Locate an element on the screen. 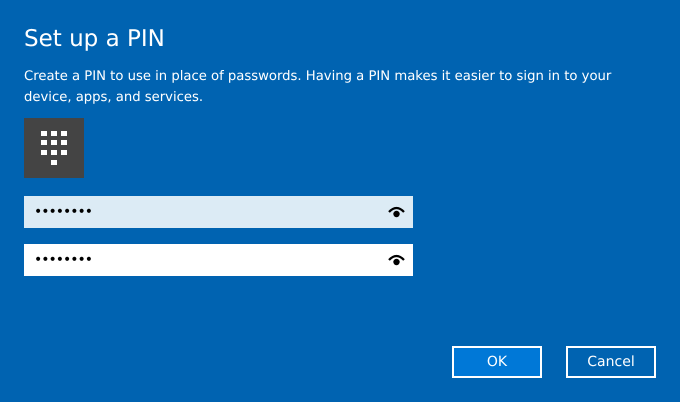  keypad-icon is located at coordinates (54, 148).